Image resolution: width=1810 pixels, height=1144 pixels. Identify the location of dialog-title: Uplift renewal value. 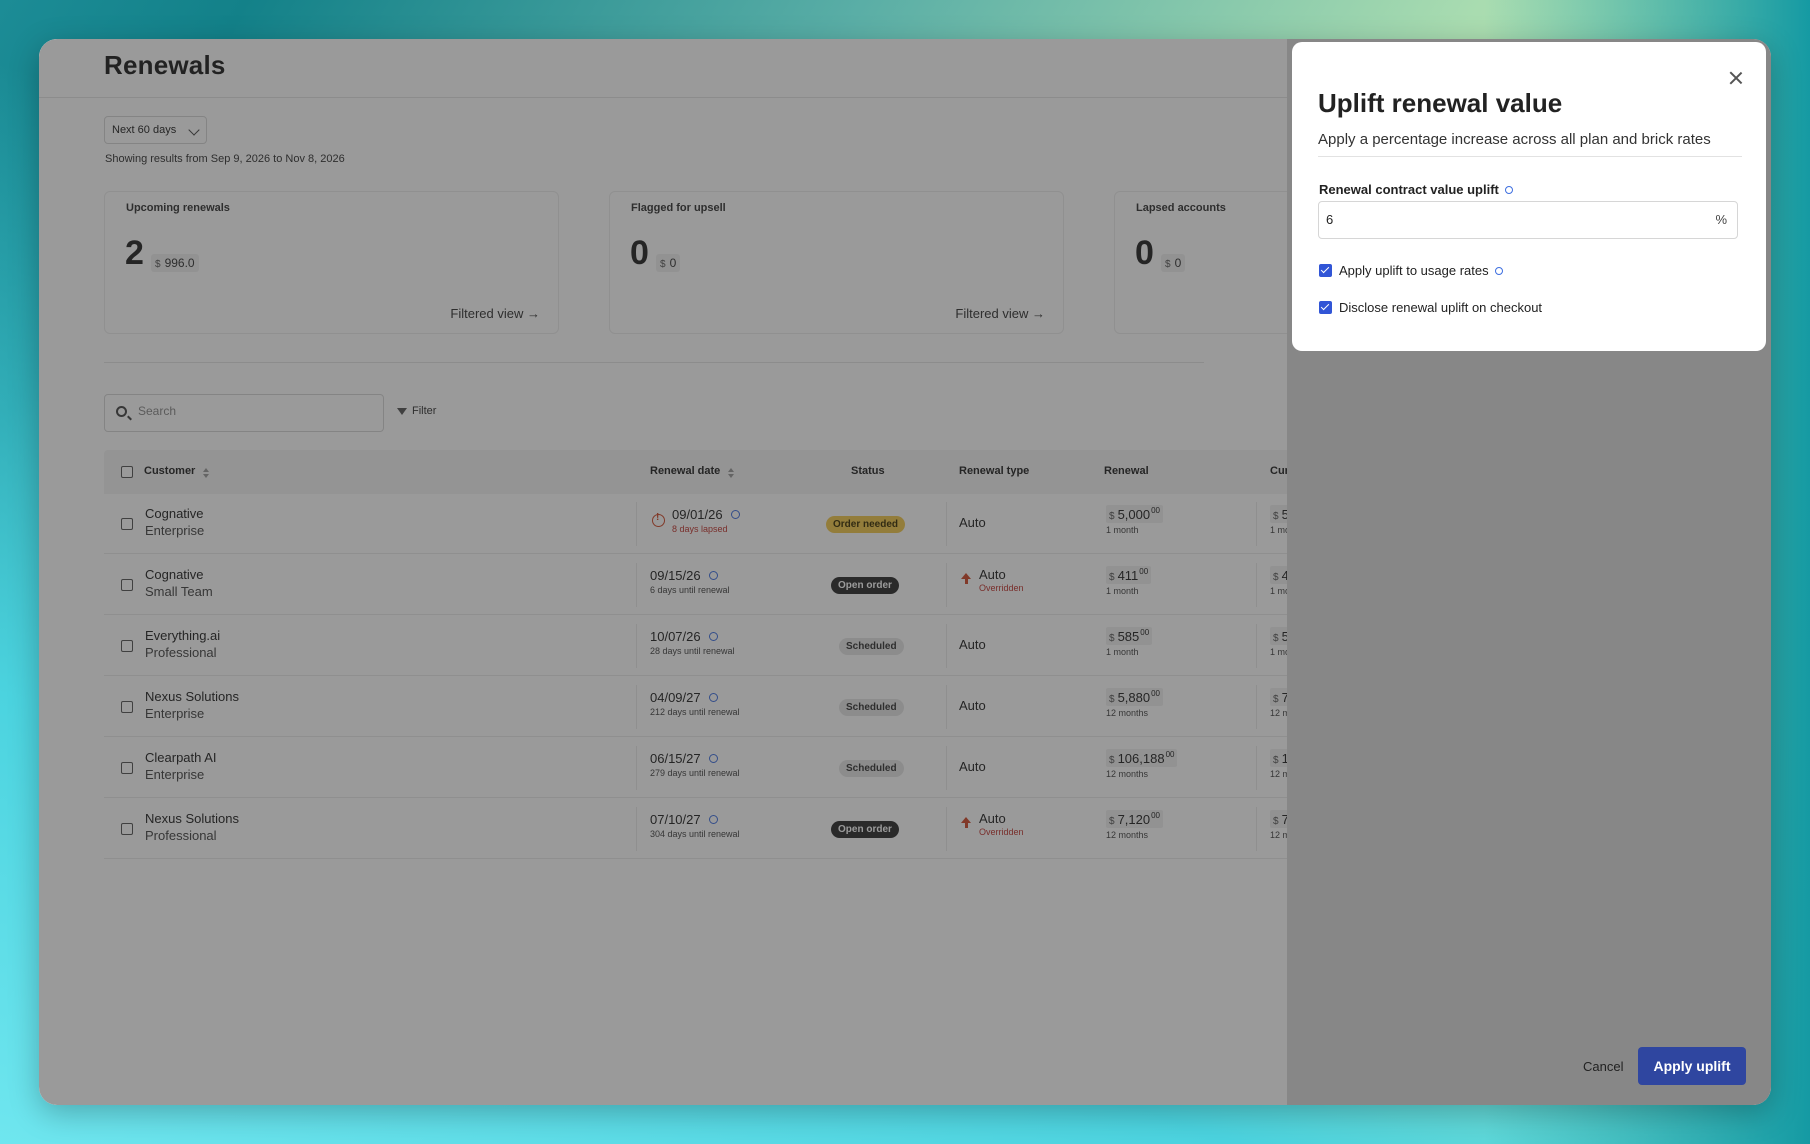
(1440, 103).